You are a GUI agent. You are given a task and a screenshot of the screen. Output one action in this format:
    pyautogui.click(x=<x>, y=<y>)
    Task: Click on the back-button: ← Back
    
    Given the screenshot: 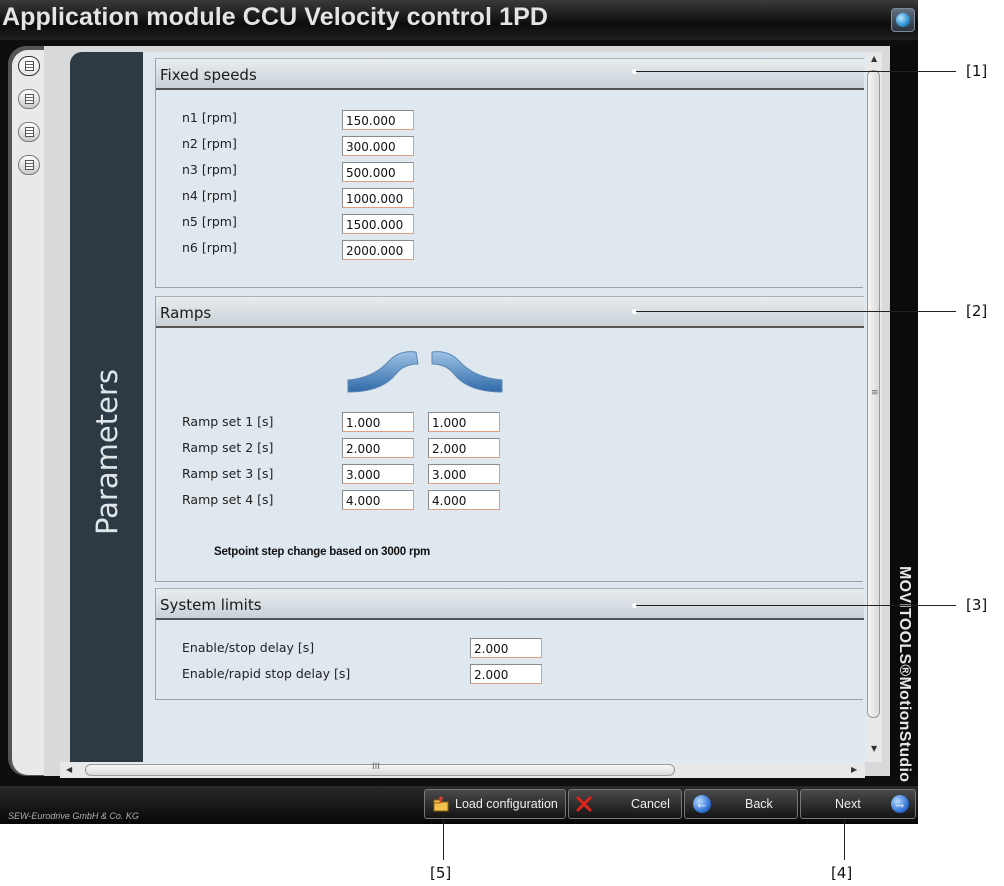 What is the action you would take?
    pyautogui.click(x=741, y=804)
    